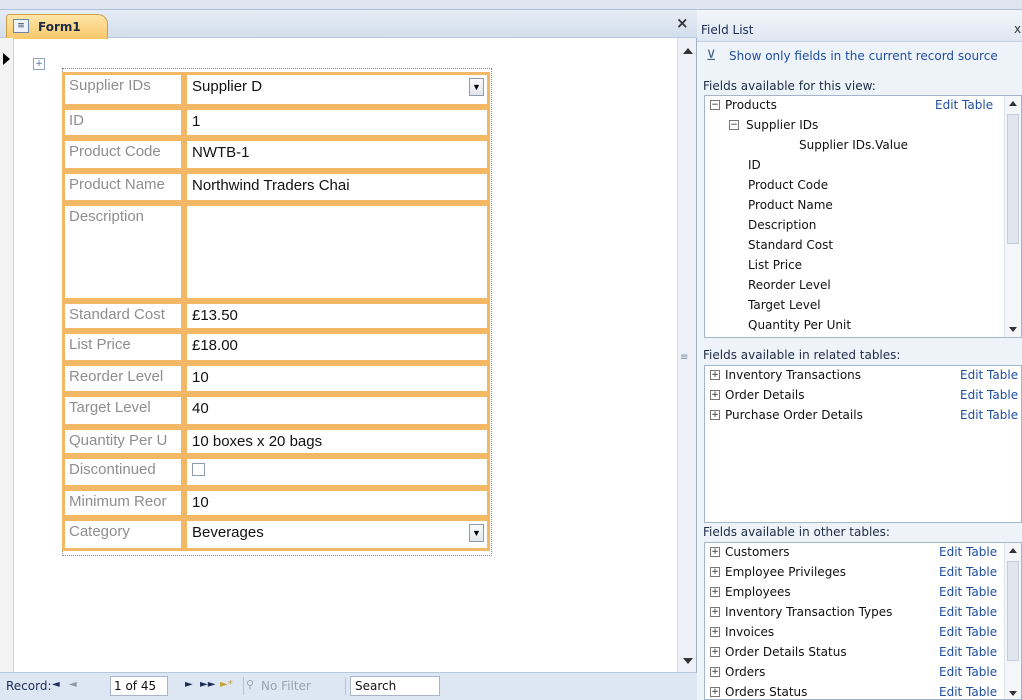  What do you see at coordinates (395, 686) in the screenshot?
I see `search-input: Search` at bounding box center [395, 686].